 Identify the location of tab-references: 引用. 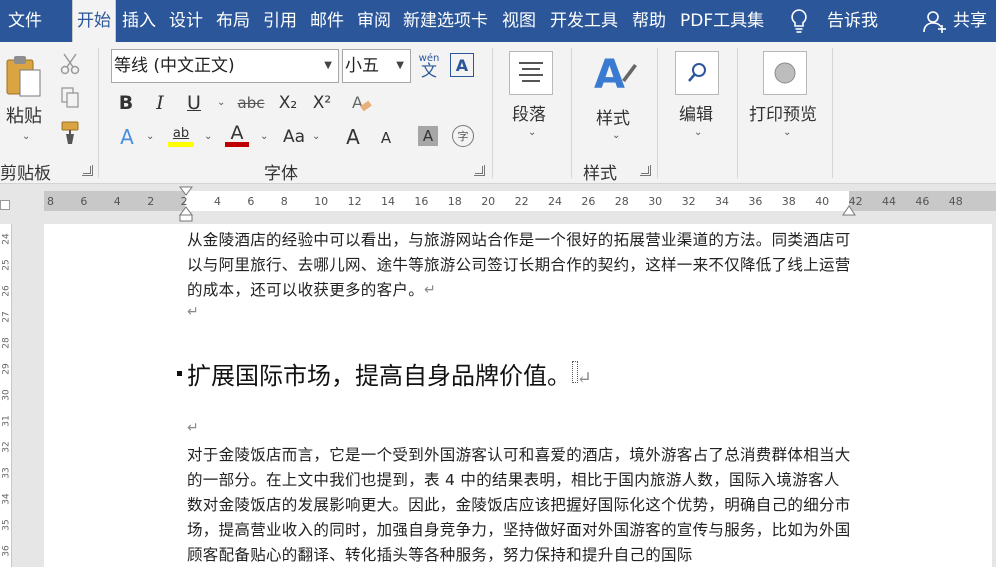
(280, 21).